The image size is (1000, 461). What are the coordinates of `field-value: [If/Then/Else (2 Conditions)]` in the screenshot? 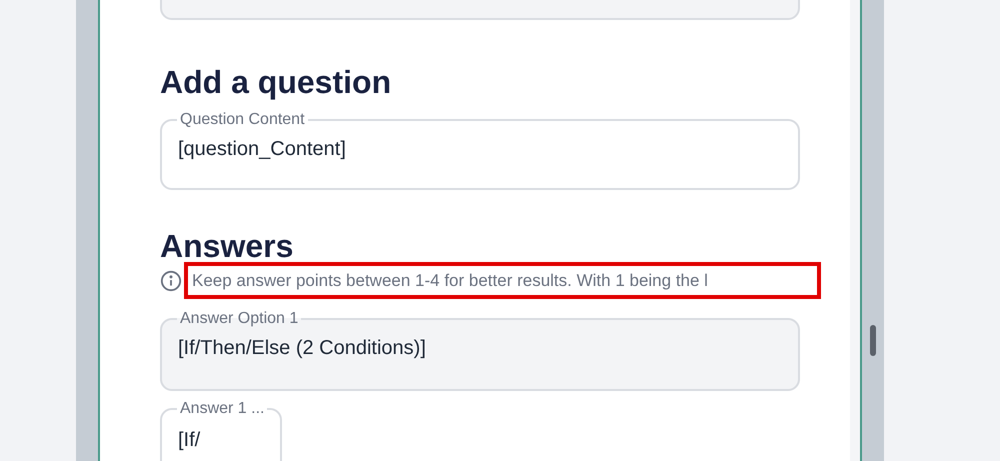 It's located at (302, 348).